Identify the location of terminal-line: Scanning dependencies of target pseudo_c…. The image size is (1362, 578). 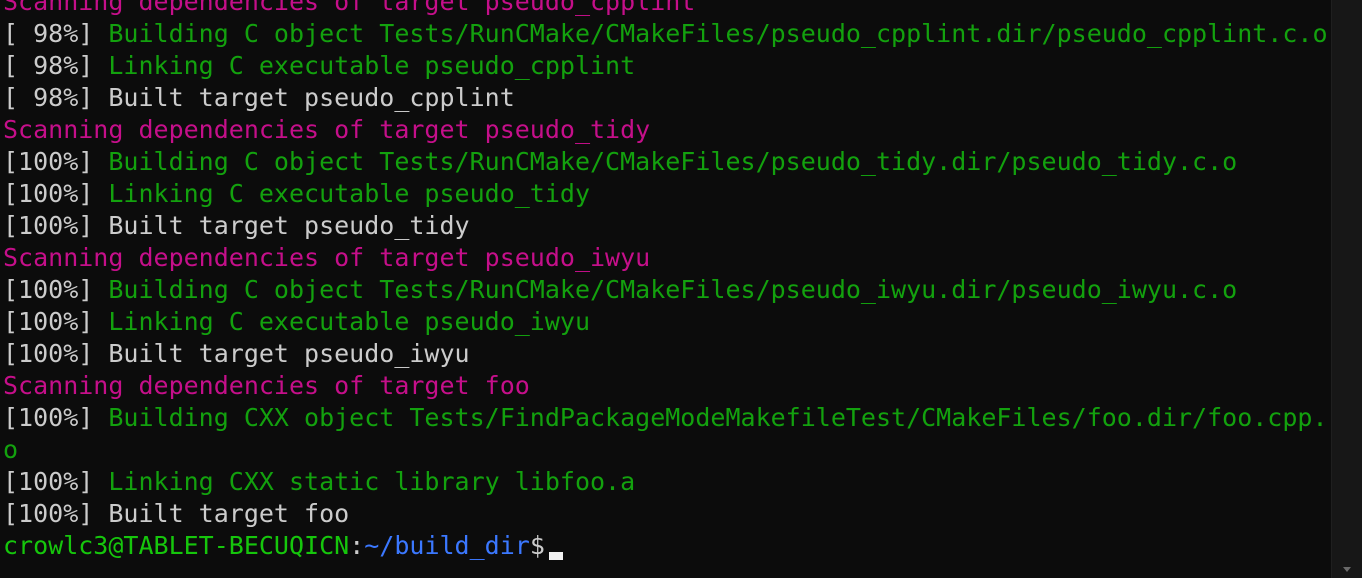
(666, 9).